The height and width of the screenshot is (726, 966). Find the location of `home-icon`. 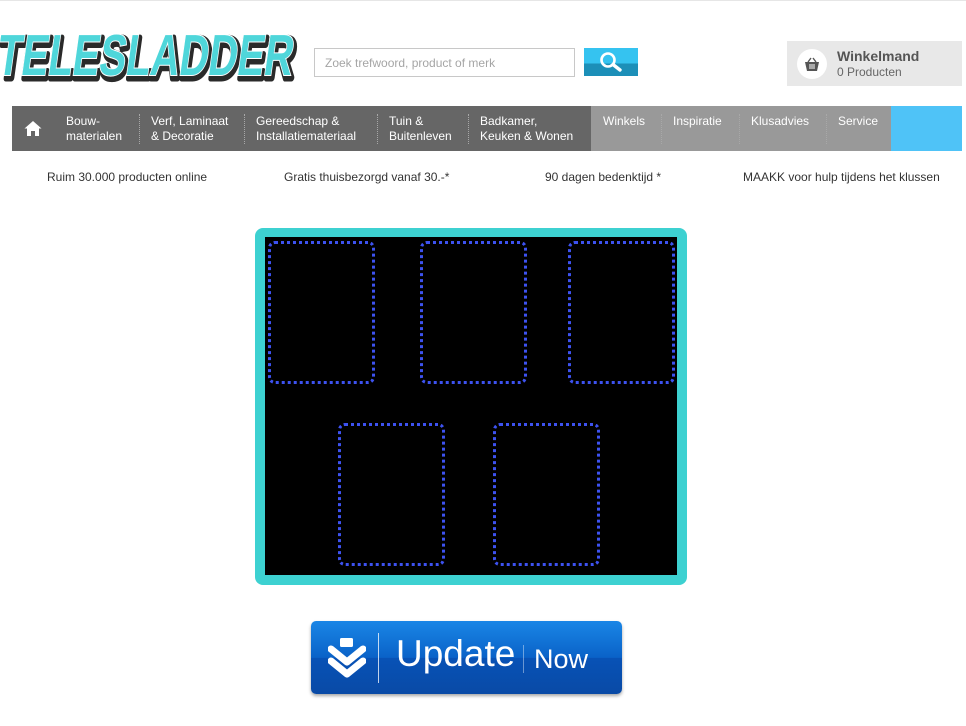

home-icon is located at coordinates (33, 128).